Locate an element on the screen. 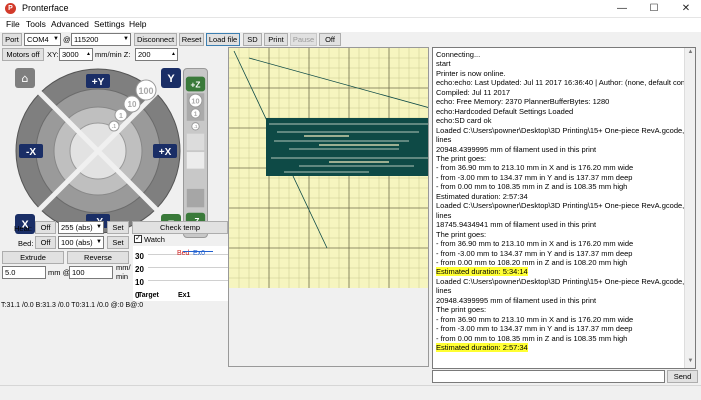 This screenshot has height=400, width=701. home-y-label: Y is located at coordinates (171, 79).